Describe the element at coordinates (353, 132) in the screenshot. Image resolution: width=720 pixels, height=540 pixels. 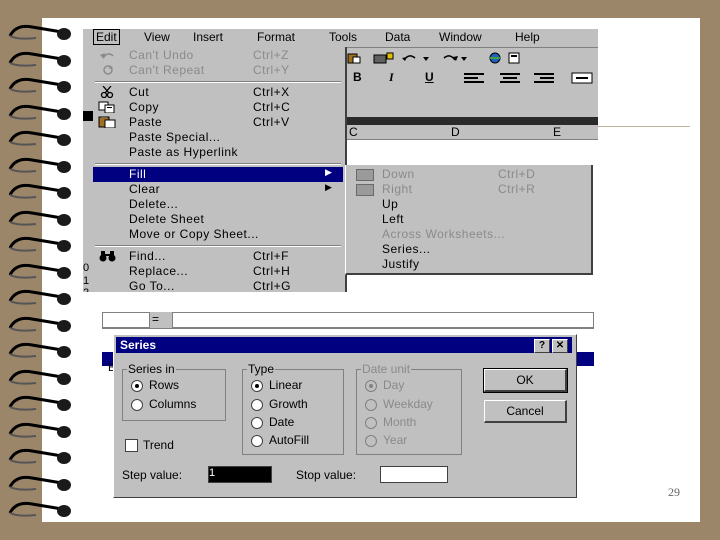
I see `column-header-c: C` at that location.